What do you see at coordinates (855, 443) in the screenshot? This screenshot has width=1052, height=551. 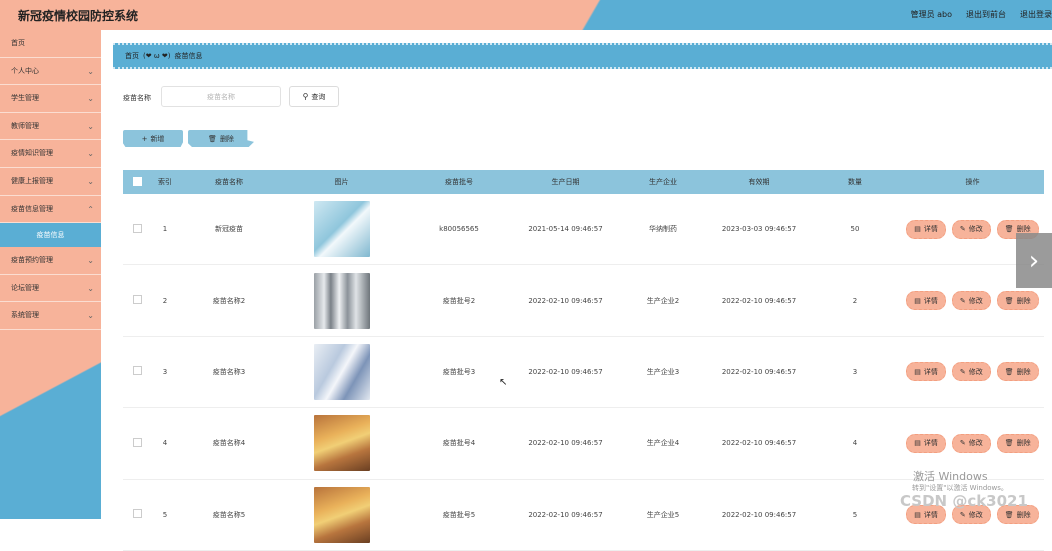 I see `cell-quantity: 4` at bounding box center [855, 443].